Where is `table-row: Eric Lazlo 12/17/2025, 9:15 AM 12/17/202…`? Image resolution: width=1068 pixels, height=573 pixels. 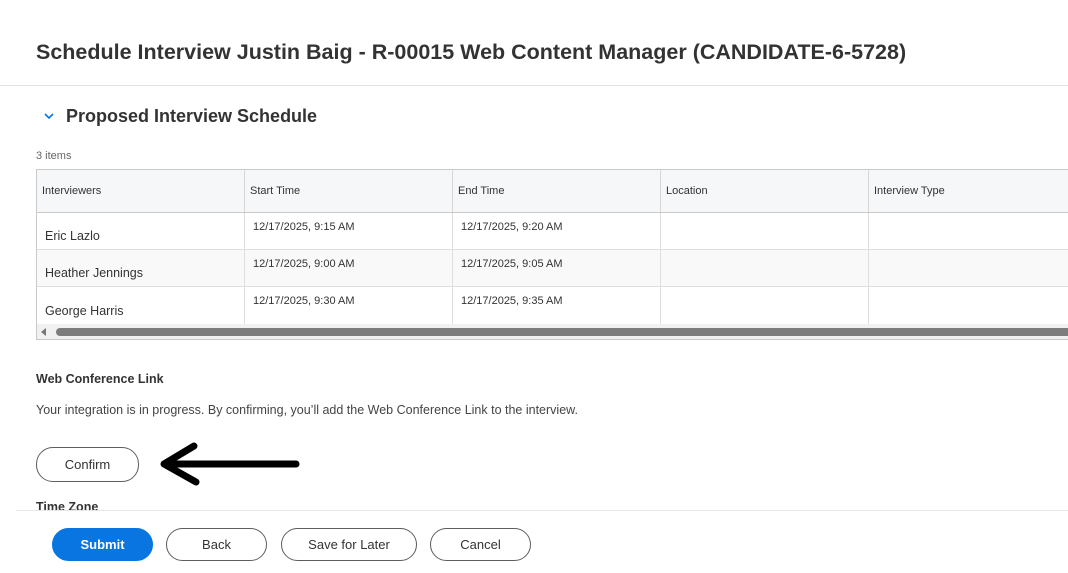 table-row: Eric Lazlo 12/17/2025, 9:15 AM 12/17/202… is located at coordinates (552, 231).